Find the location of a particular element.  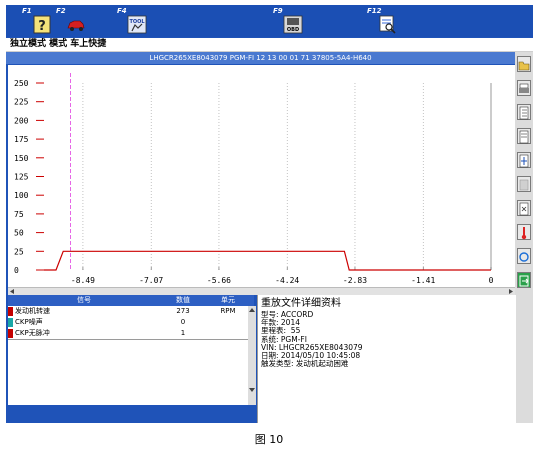

f12-print-button: F12 is located at coordinates (386, 21).